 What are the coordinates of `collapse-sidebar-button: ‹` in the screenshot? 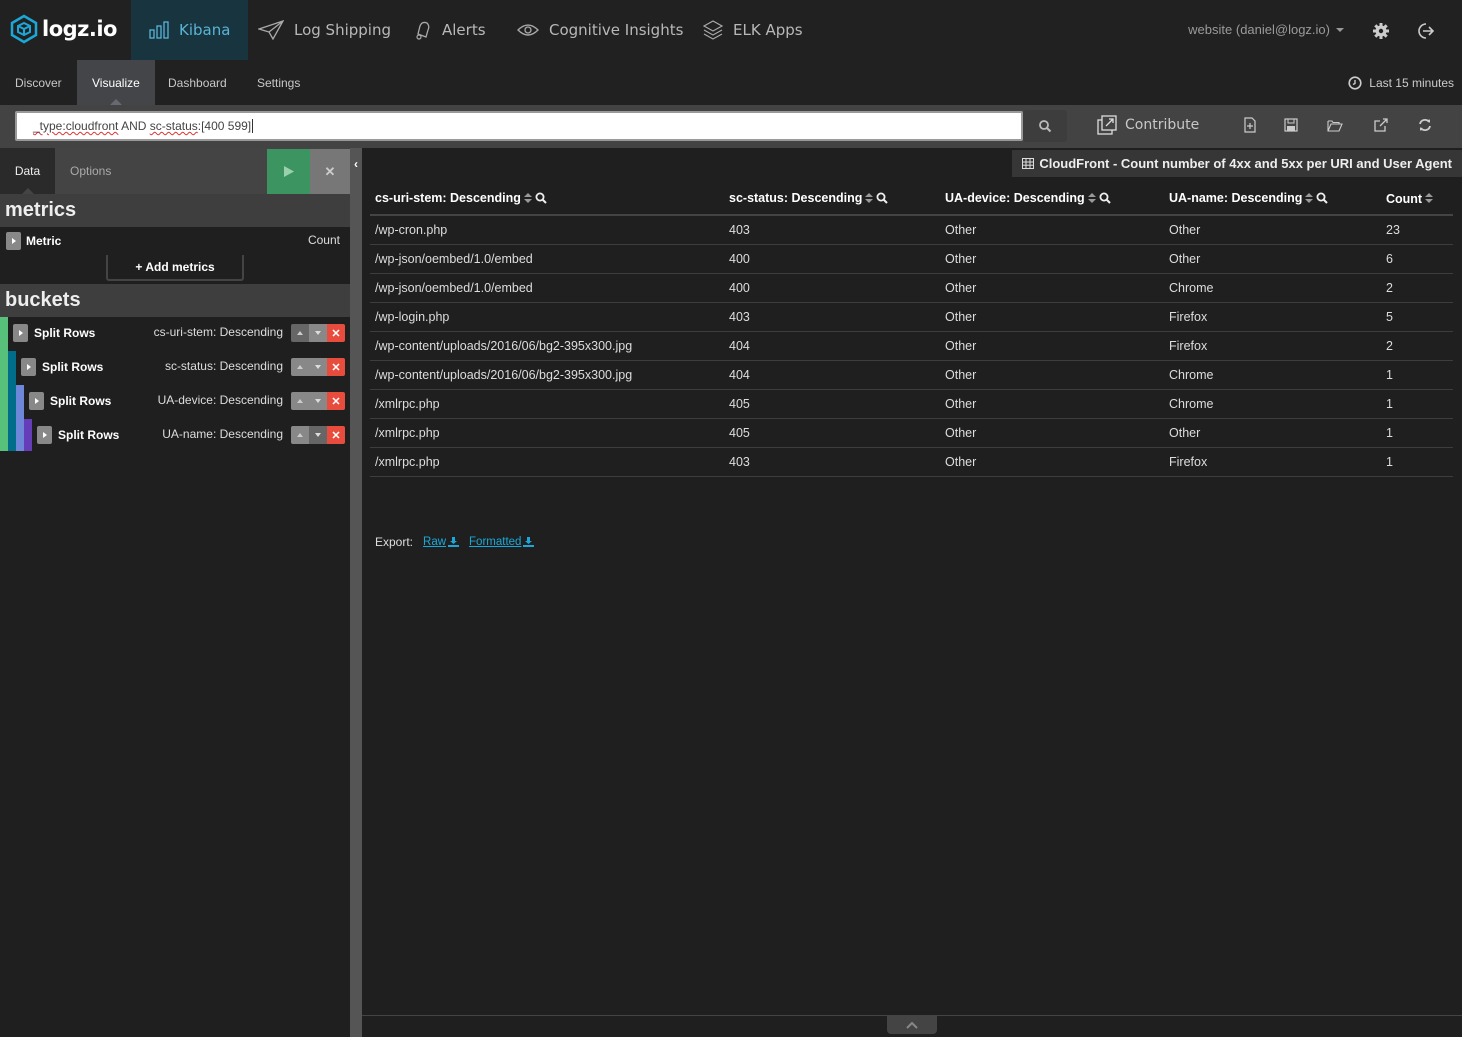 It's located at (356, 164).